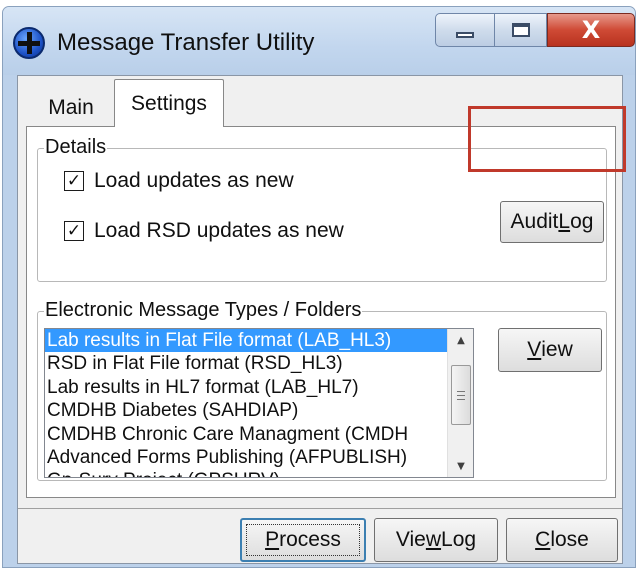 This screenshot has height=571, width=640. Describe the element at coordinates (320, 508) in the screenshot. I see `footer-separator` at that location.